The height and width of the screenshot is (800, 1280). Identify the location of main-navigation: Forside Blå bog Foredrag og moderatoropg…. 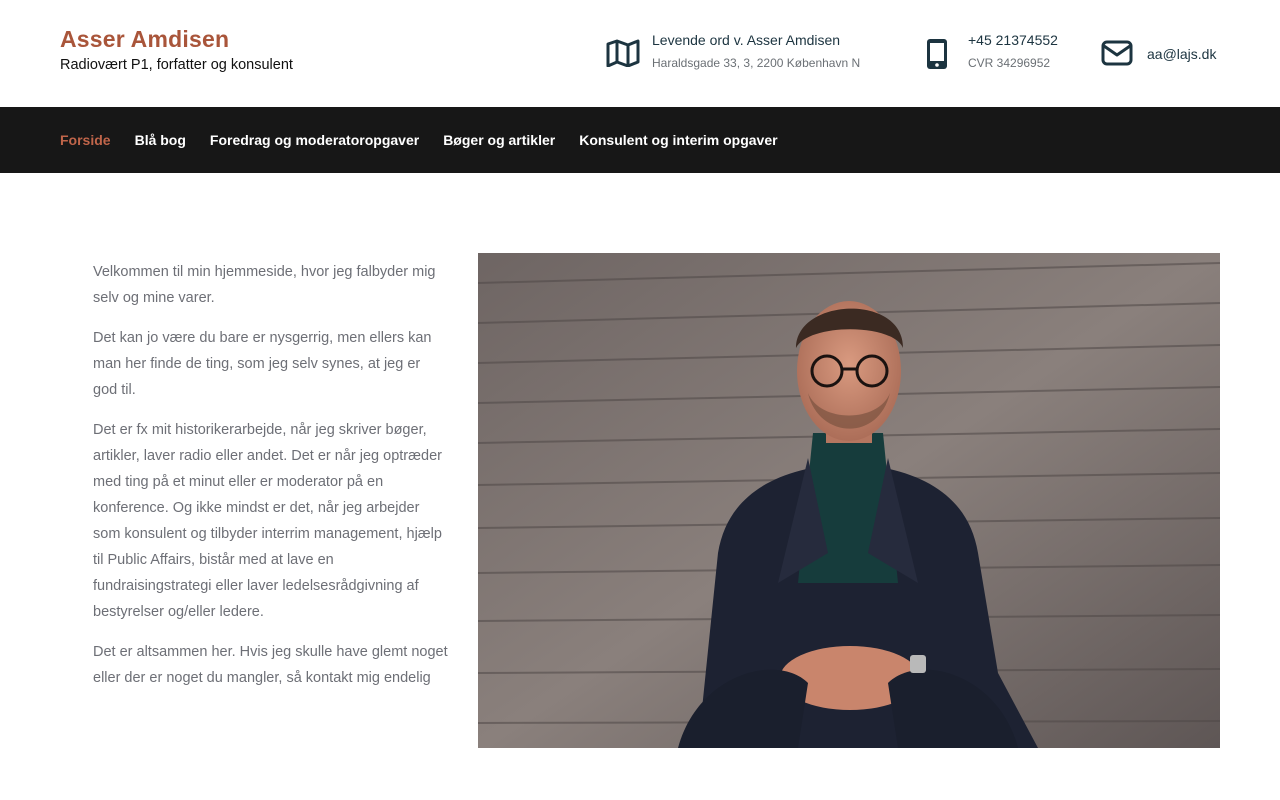
(640, 140).